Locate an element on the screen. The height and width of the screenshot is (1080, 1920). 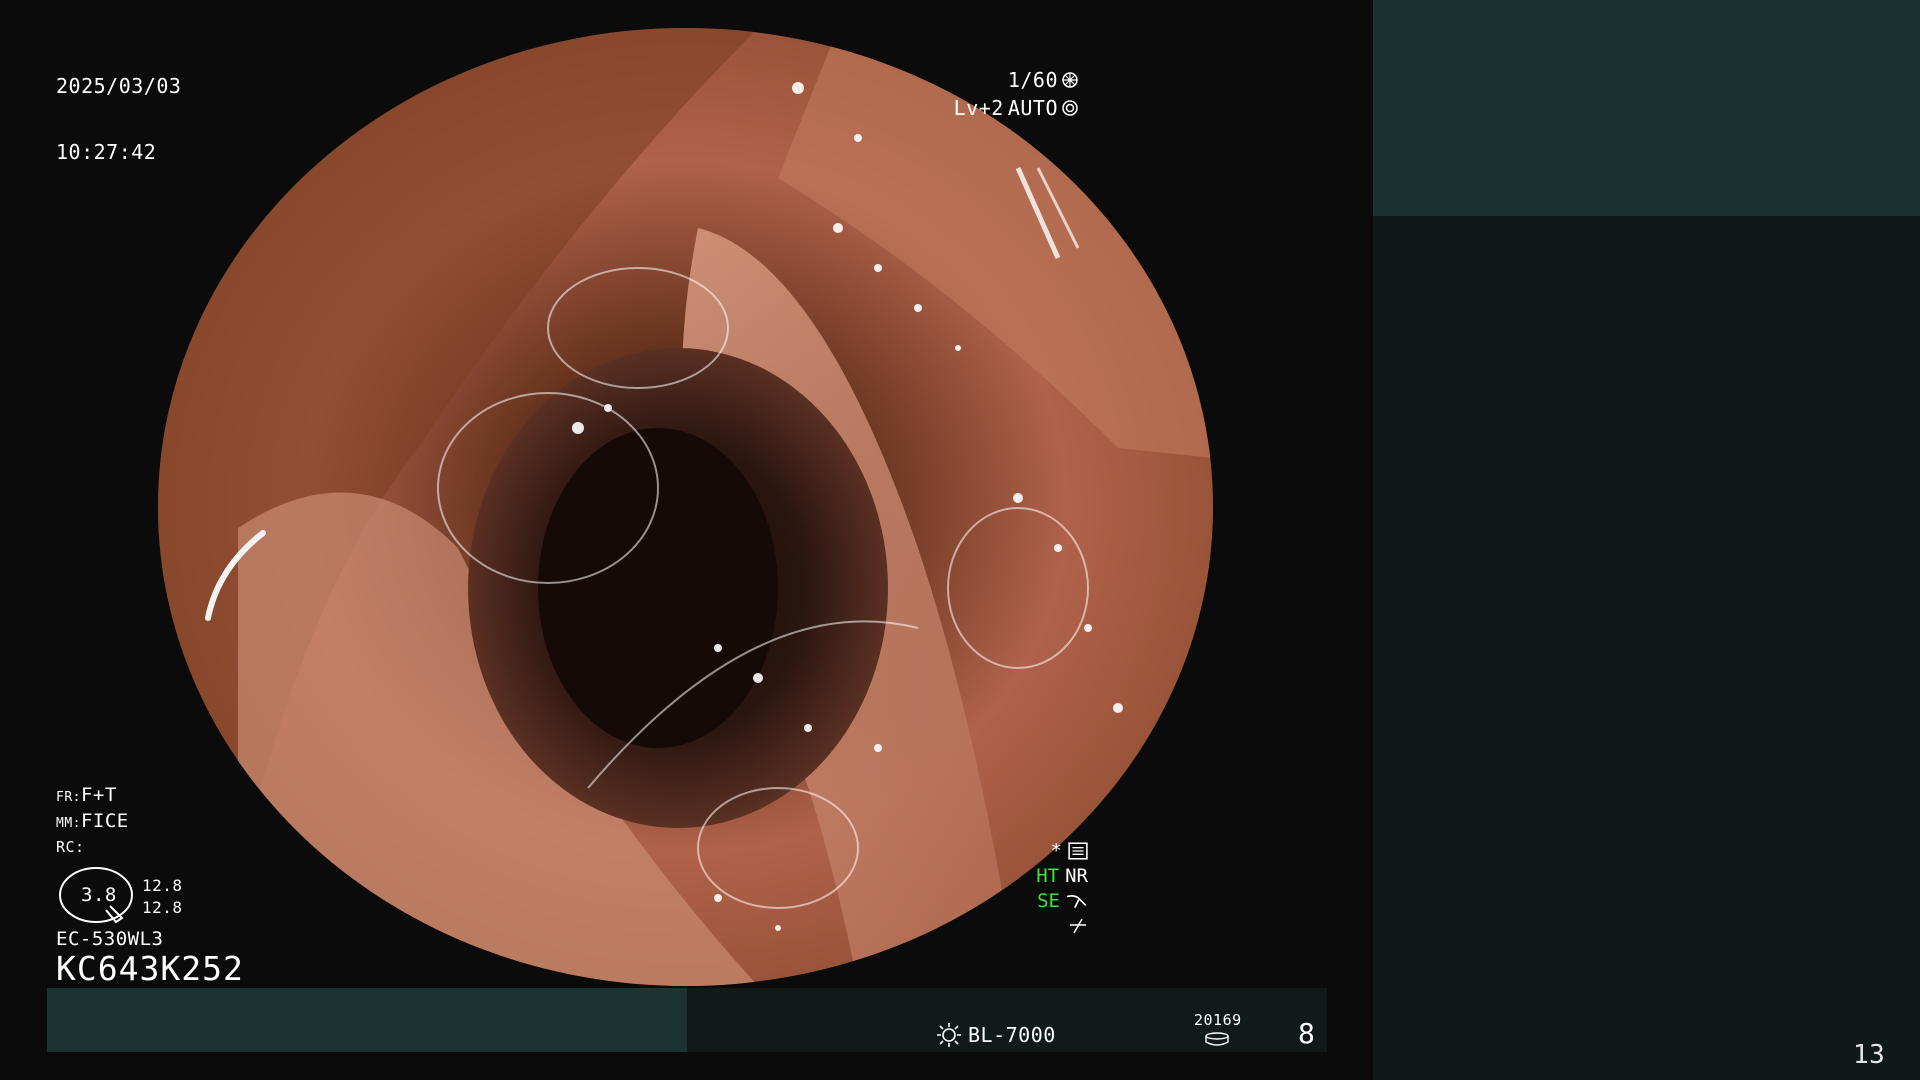
usage-counter: 20169 is located at coordinates (1218, 1020).